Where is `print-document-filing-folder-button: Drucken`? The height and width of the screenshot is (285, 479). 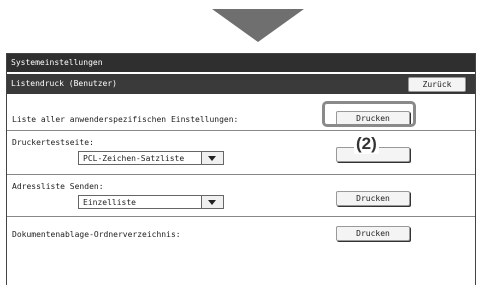
print-document-filing-folder-button: Drucken is located at coordinates (373, 233).